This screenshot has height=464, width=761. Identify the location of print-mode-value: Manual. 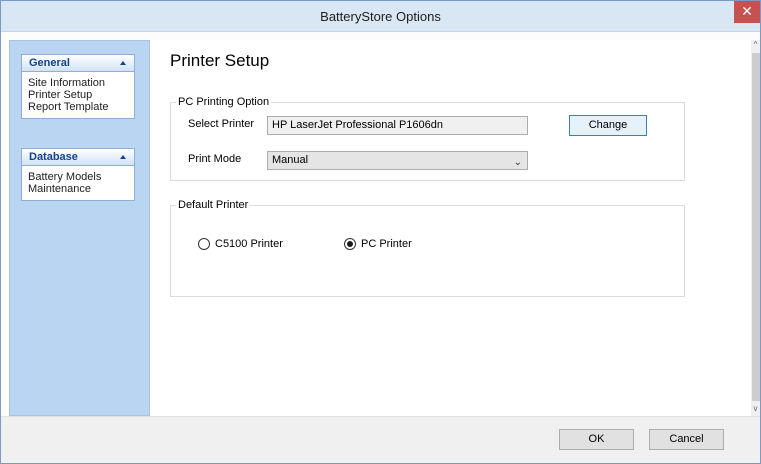
(290, 160).